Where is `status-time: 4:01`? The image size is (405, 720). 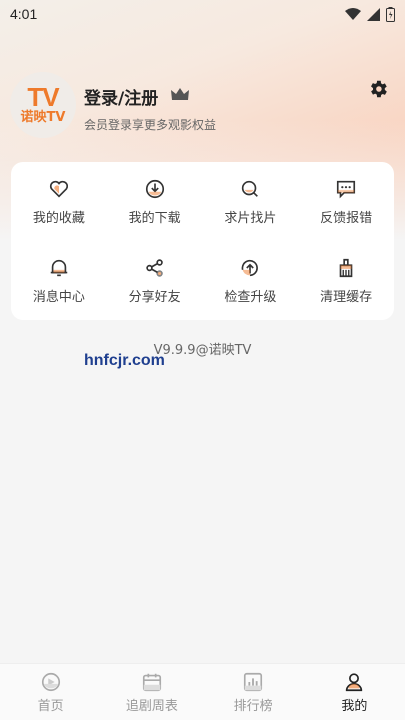 status-time: 4:01 is located at coordinates (24, 14).